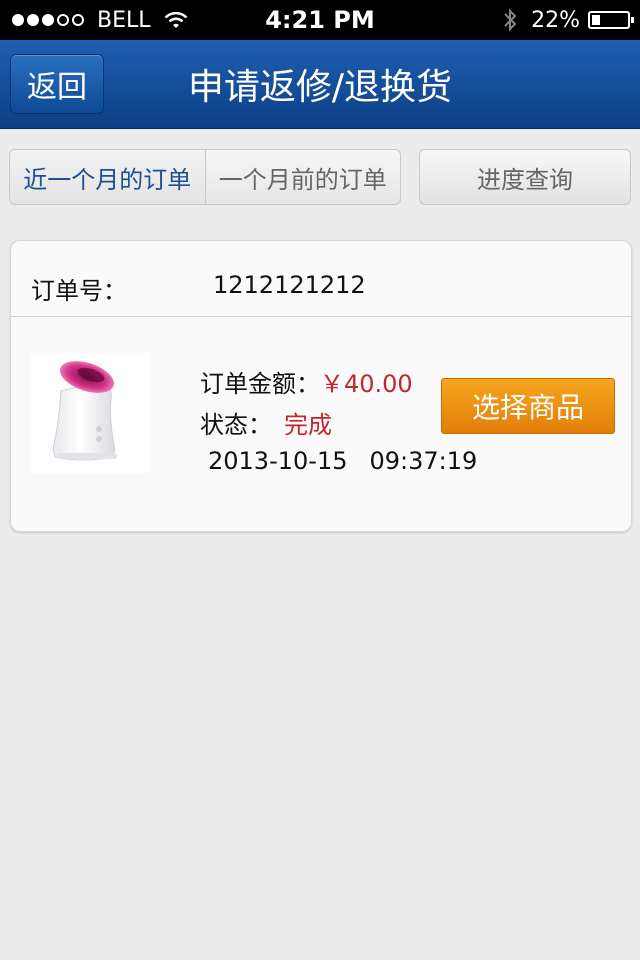  Describe the element at coordinates (555, 20) in the screenshot. I see `battery-percent: 22%` at that location.